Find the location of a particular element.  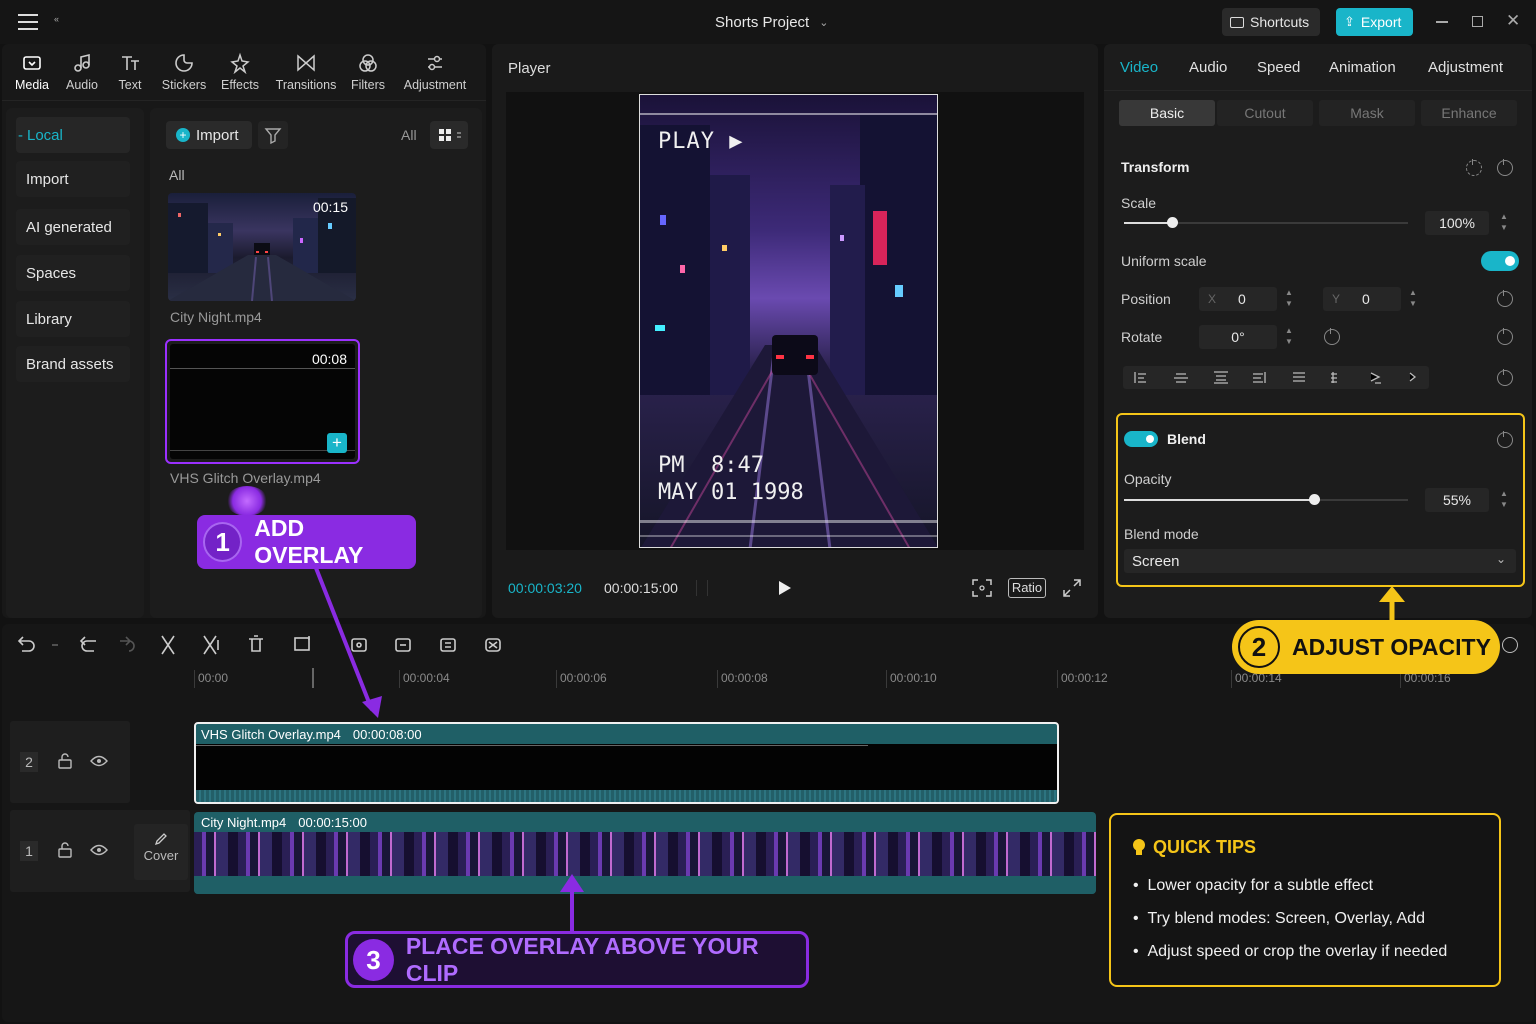

opacity-slider is located at coordinates (1266, 500).